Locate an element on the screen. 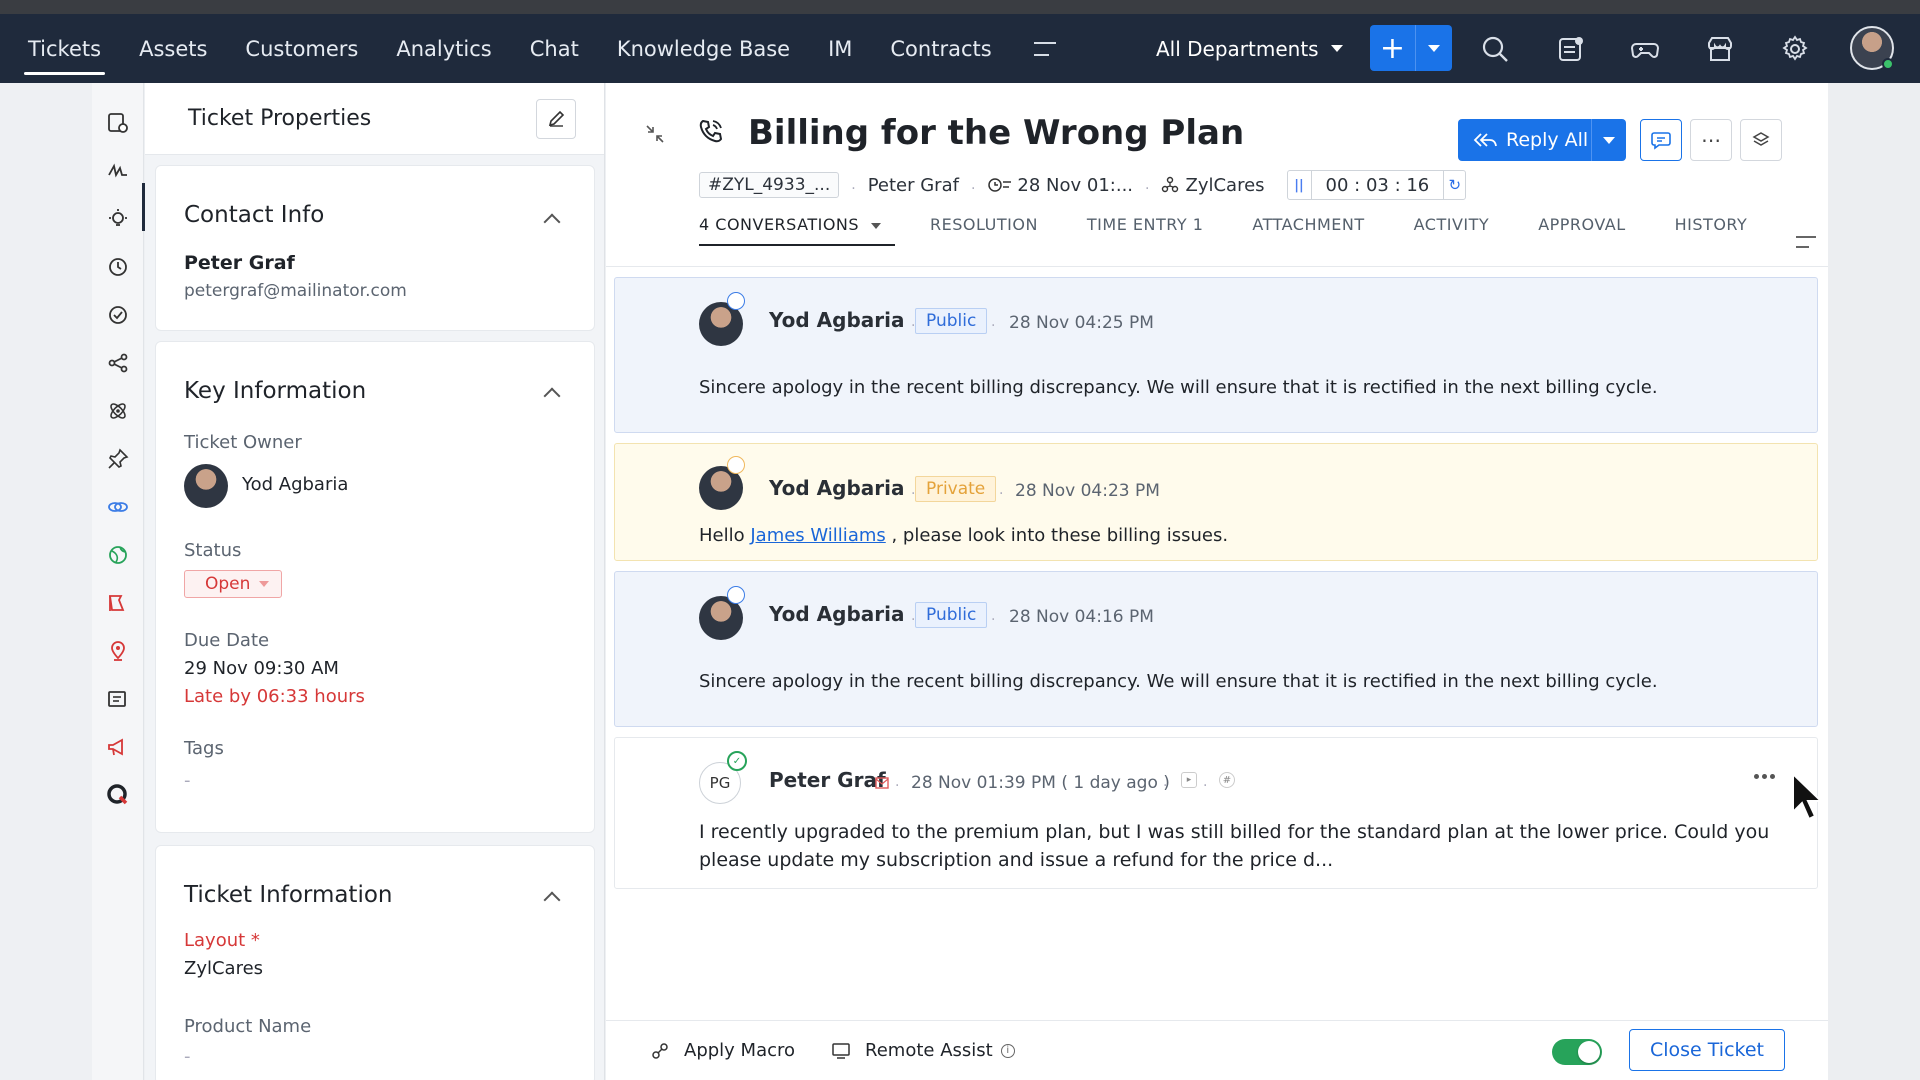  window-top-strip is located at coordinates (960, 7).